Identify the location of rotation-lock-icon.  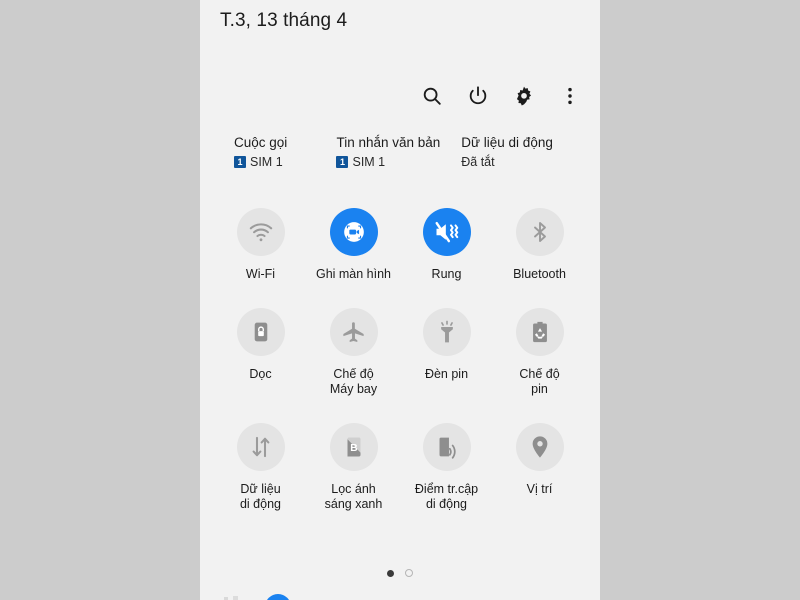
(260, 332).